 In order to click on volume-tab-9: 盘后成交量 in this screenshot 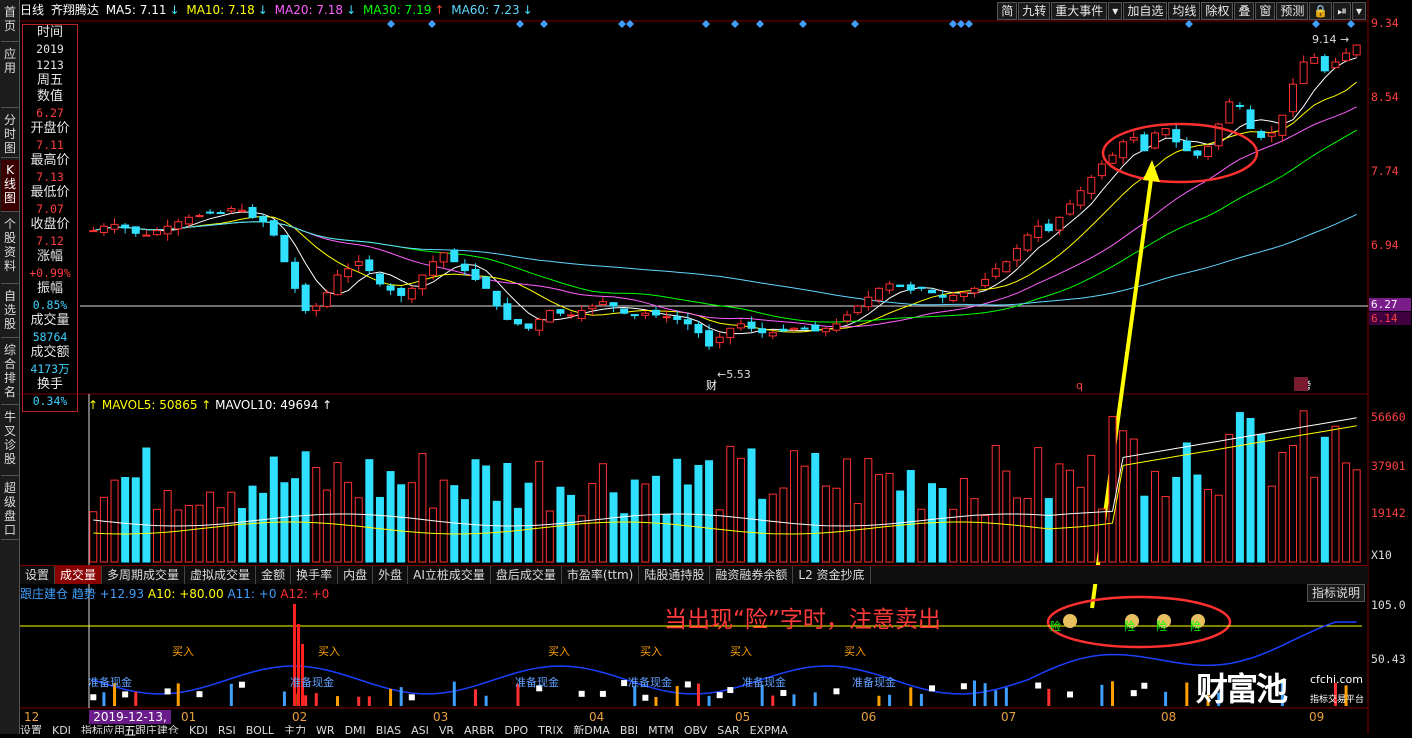, I will do `click(526, 575)`.